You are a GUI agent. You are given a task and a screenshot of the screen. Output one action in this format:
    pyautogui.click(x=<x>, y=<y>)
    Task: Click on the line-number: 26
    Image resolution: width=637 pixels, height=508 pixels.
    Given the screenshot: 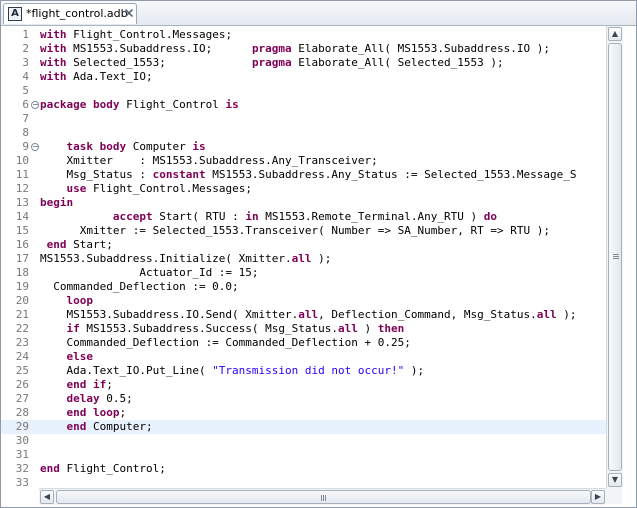 What is the action you would take?
    pyautogui.click(x=22, y=384)
    